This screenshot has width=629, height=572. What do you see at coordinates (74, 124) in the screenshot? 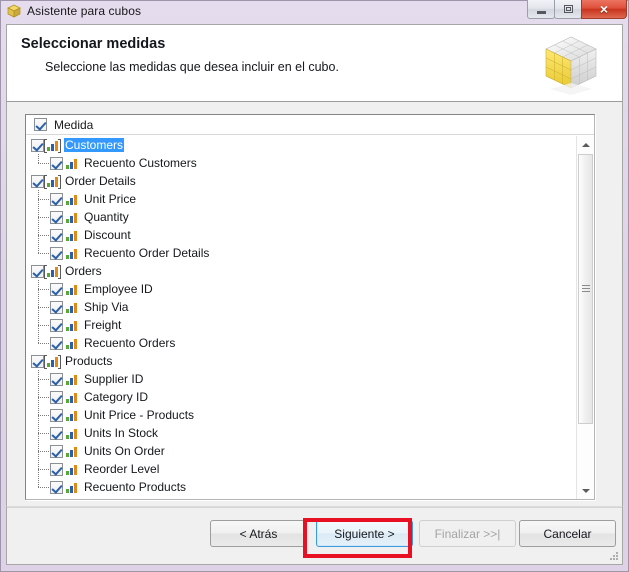
I see `tree-column-header-label: Medida` at bounding box center [74, 124].